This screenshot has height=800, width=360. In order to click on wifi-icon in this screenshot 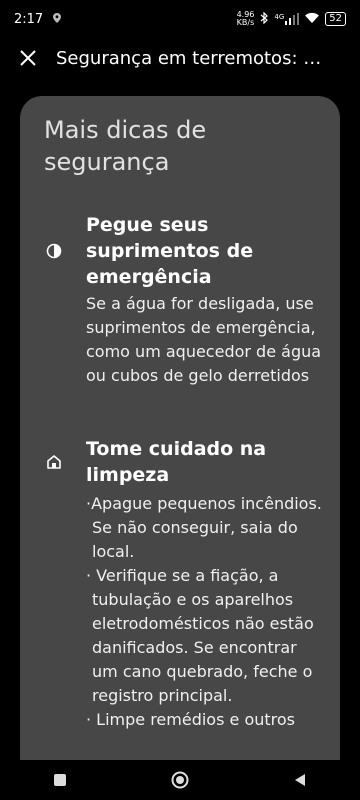, I will do `click(312, 19)`.